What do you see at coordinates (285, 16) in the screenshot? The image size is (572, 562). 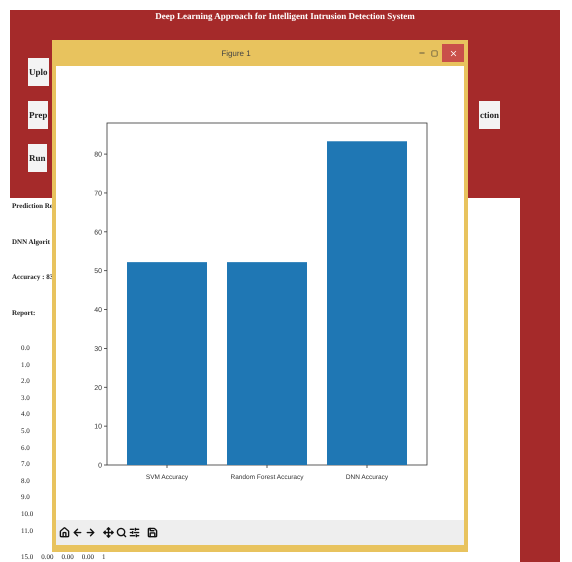 I see `app-title: Deep Learning Approach for Intelligent Intrusion Detection System` at bounding box center [285, 16].